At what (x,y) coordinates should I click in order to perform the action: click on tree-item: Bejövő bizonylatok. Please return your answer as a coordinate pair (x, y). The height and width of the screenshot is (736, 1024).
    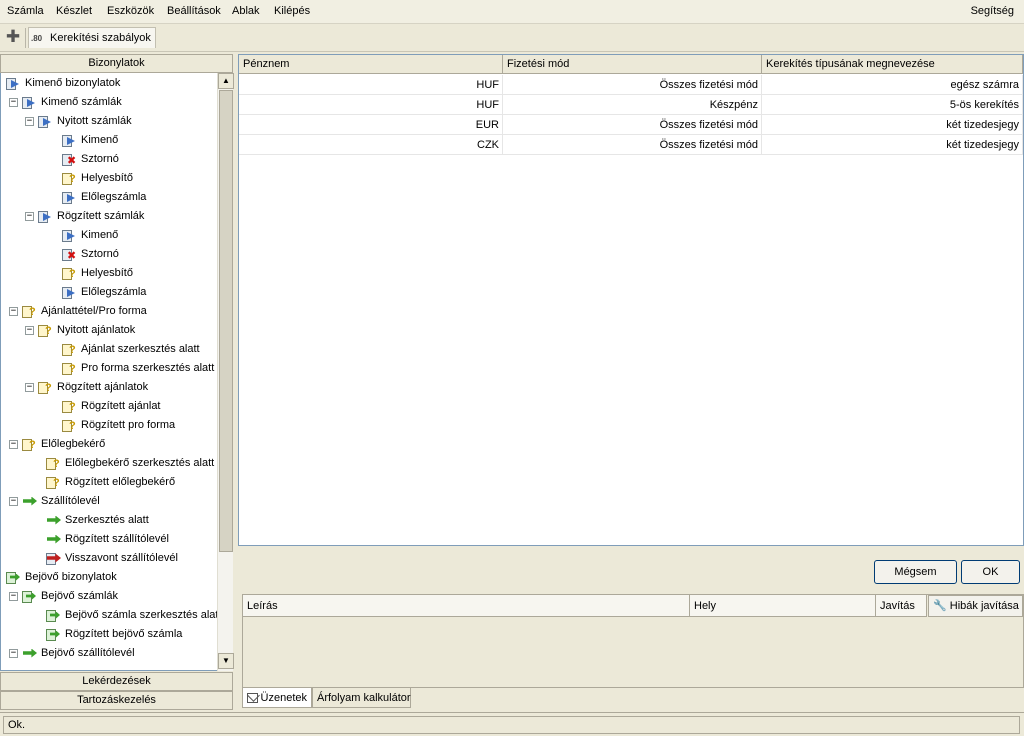
    Looking at the image, I should click on (61, 577).